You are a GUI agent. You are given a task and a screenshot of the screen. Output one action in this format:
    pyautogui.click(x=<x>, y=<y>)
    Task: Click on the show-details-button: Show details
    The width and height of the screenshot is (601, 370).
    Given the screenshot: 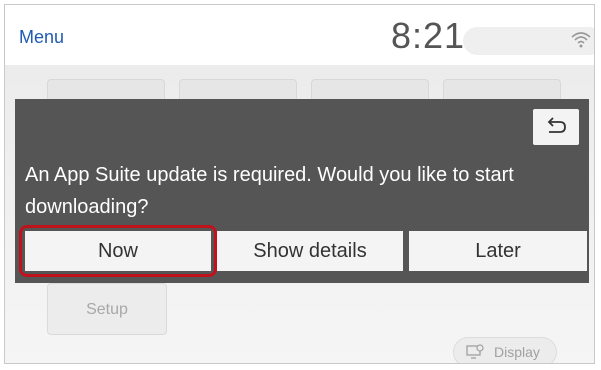 What is the action you would take?
    pyautogui.click(x=310, y=251)
    